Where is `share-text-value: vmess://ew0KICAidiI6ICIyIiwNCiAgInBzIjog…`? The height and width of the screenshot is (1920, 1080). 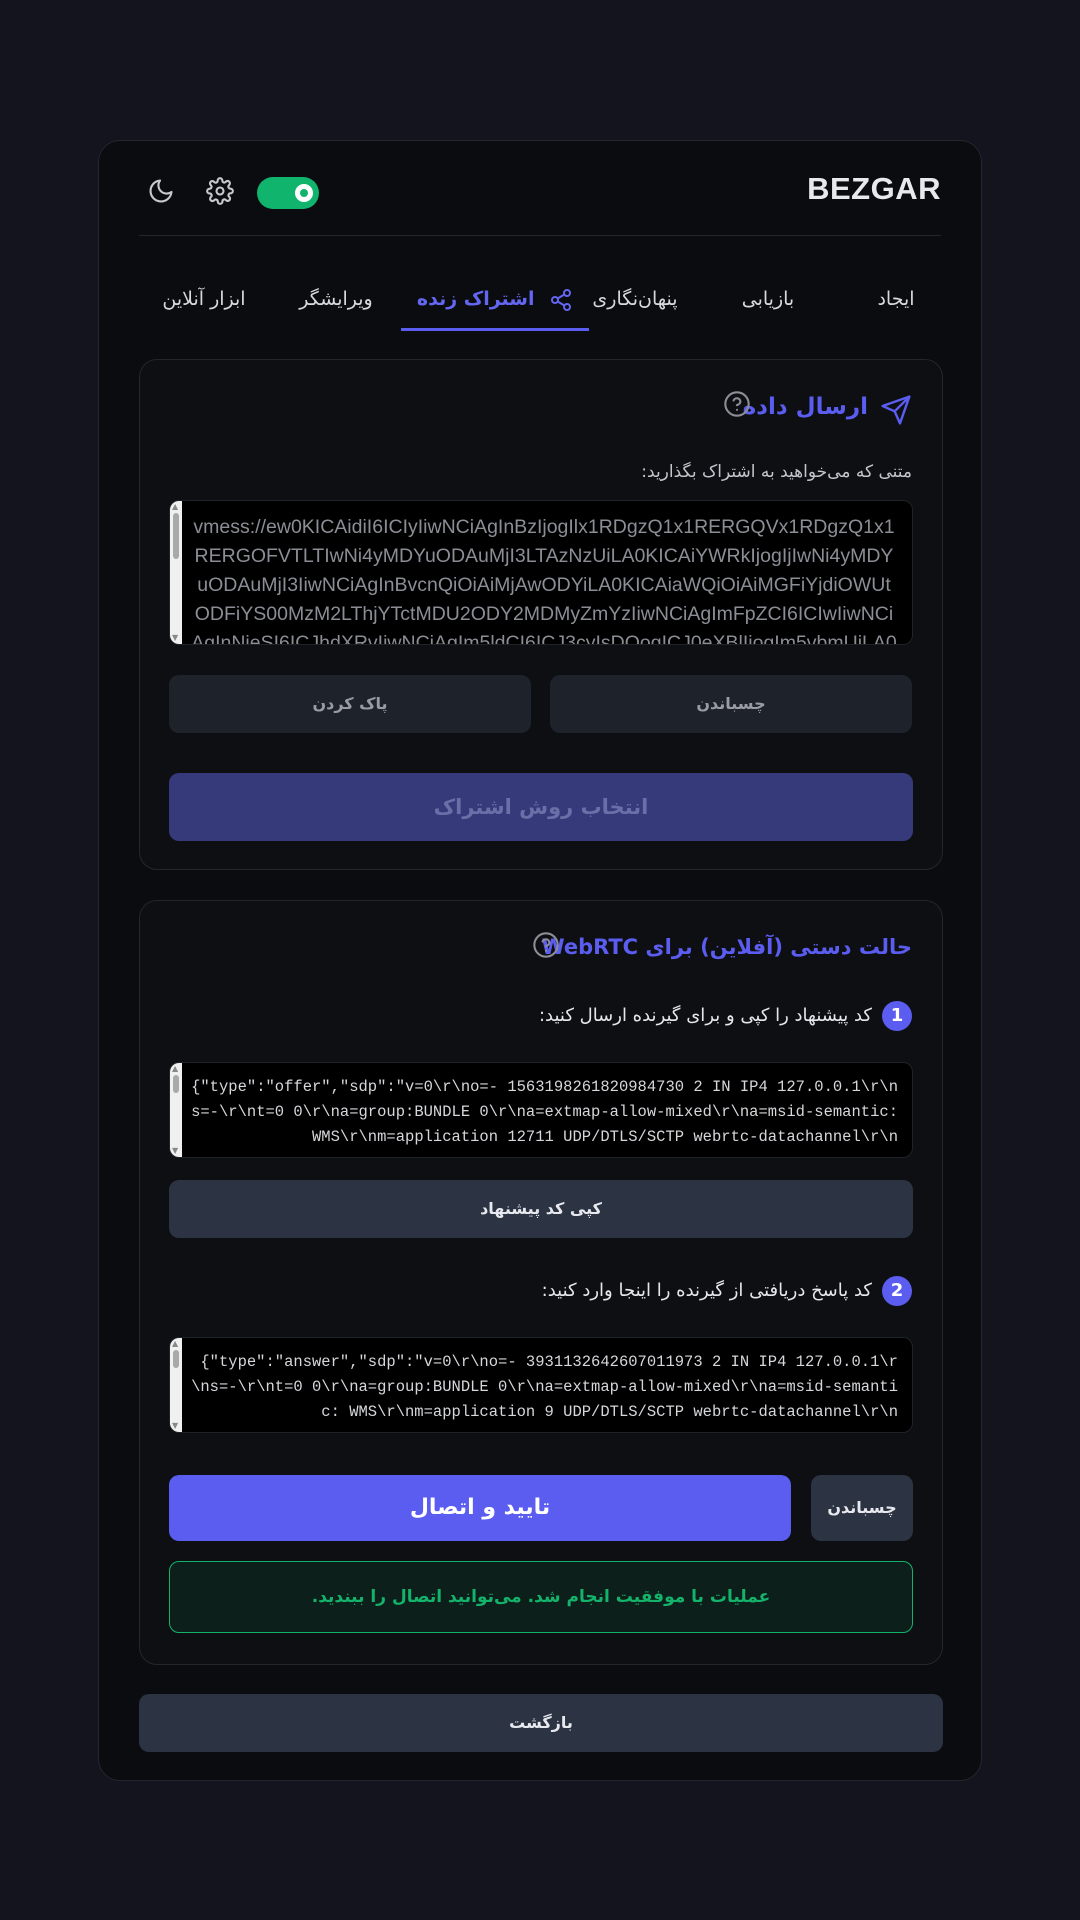
share-text-value: vmess://ew0KICAidiI6ICIyIiwNCiAgInBzIjog… is located at coordinates (544, 580).